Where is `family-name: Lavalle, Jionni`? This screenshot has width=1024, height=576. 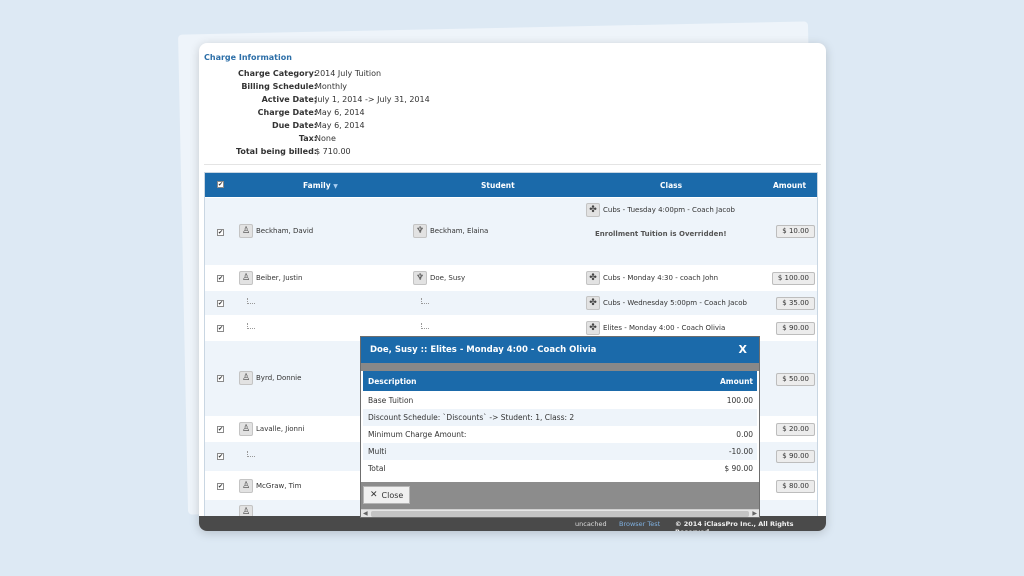 family-name: Lavalle, Jionni is located at coordinates (280, 429).